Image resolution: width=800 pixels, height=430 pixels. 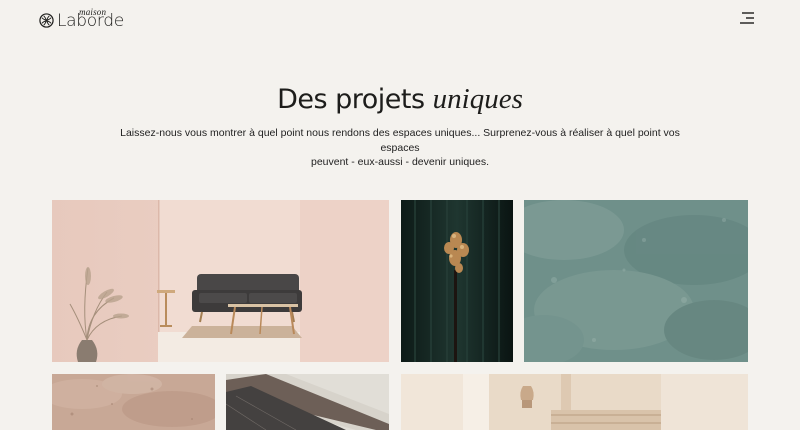 I want to click on project-tile-beige-interior, so click(x=574, y=402).